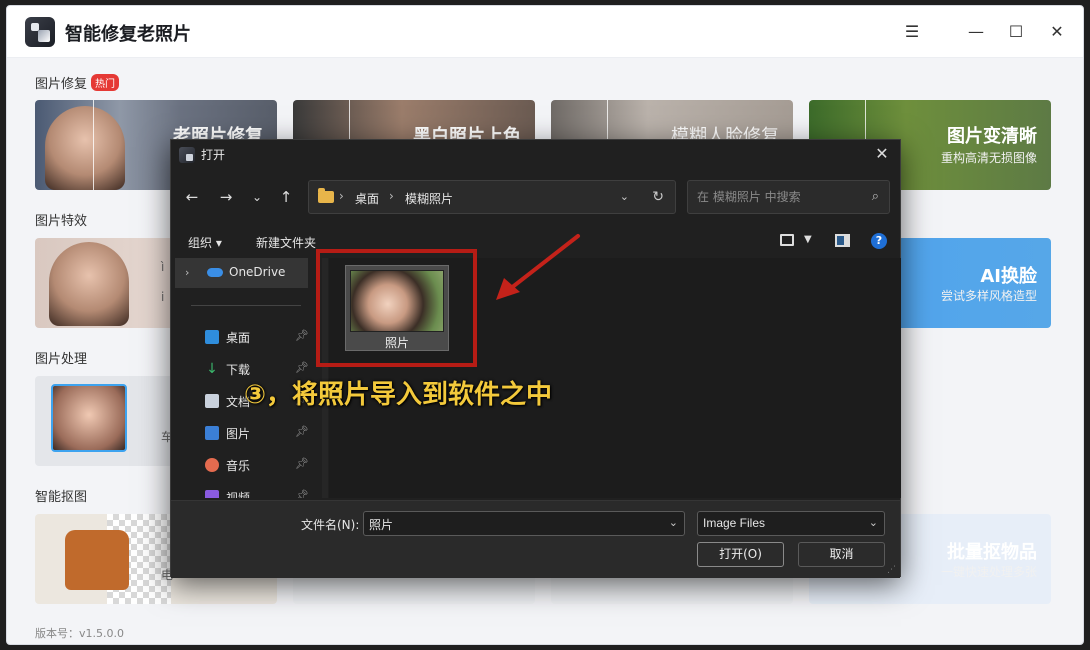  What do you see at coordinates (791, 523) in the screenshot?
I see `filetype-select: Image Files ⌄` at bounding box center [791, 523].